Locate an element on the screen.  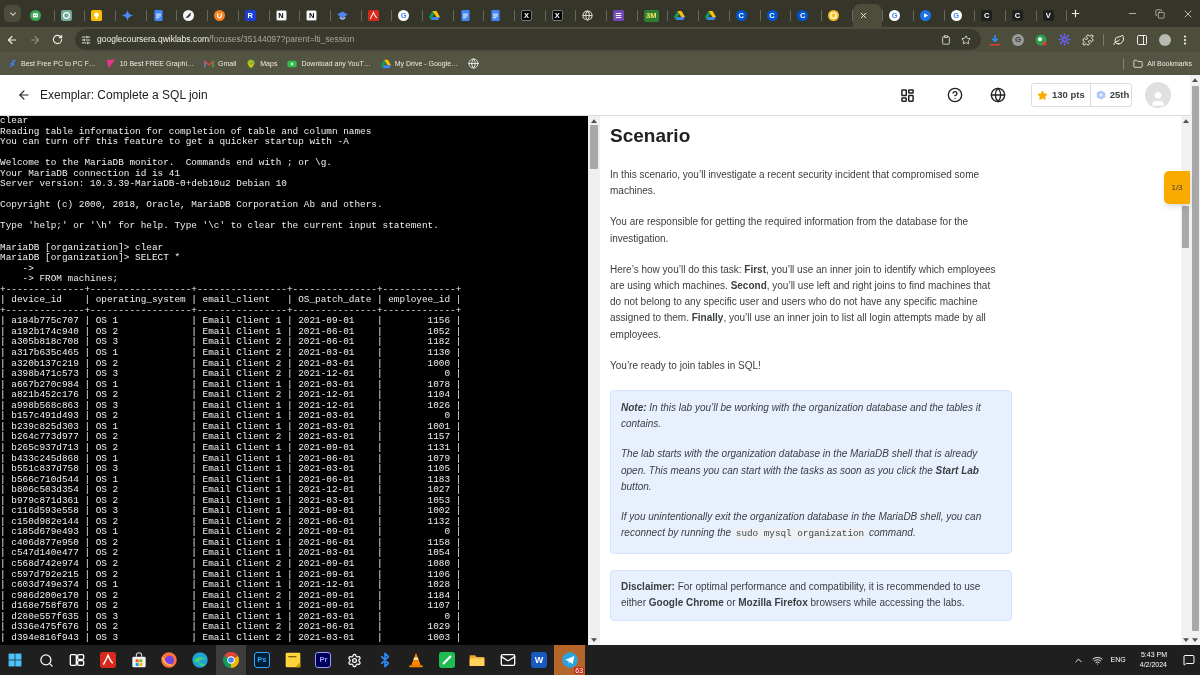
leaf-icon is located at coordinates (1119, 39).